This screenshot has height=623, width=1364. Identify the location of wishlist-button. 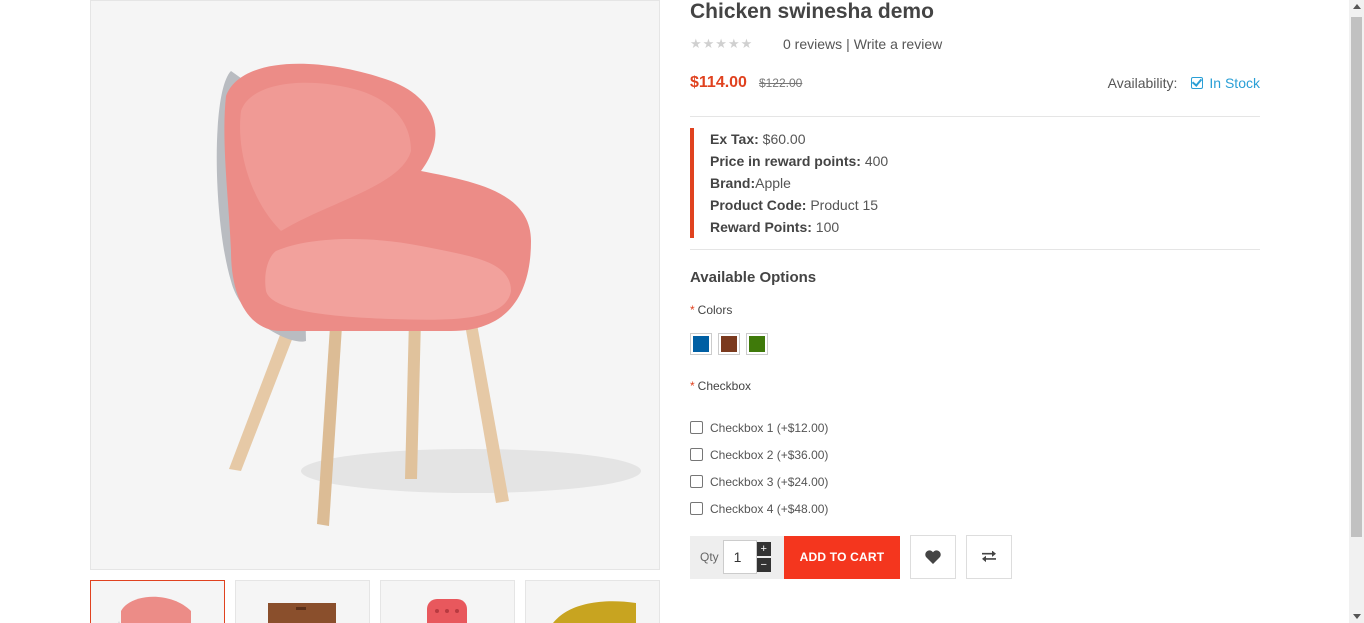
(933, 557).